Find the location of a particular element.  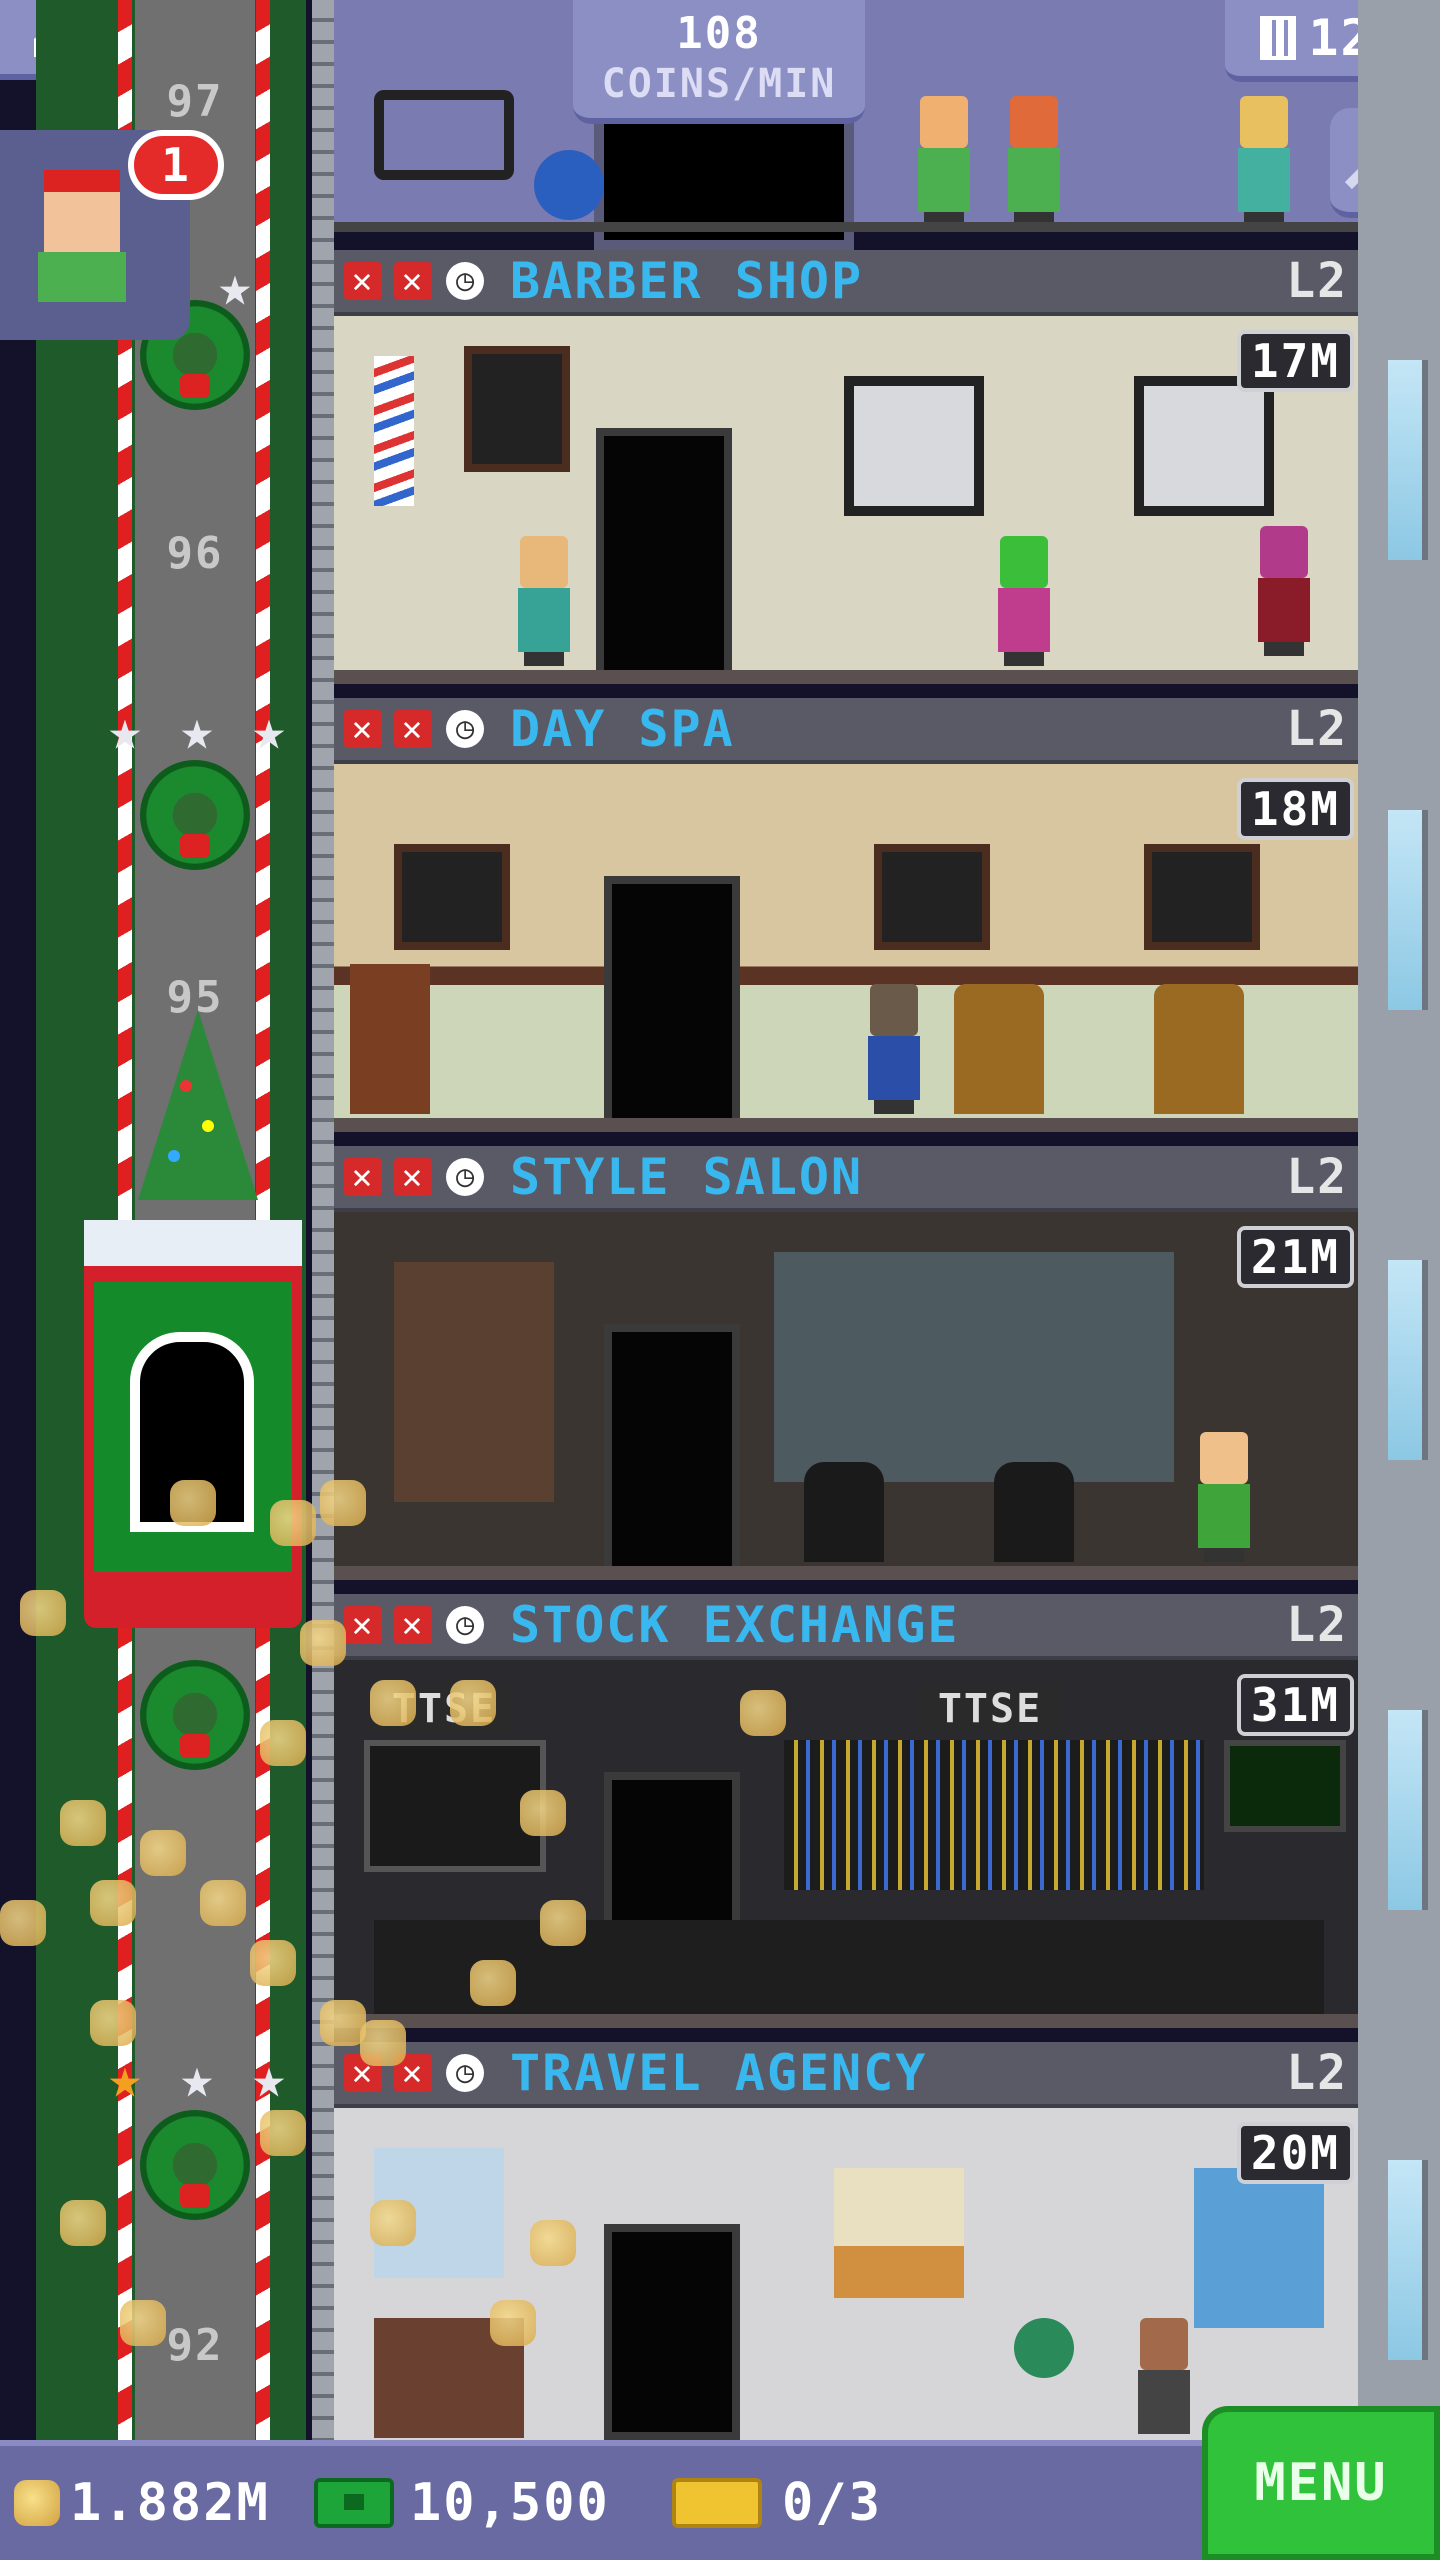

floor-day-spa: ✕ ✕ ◷ DAY SPA L2 18M is located at coordinates (846, 923).